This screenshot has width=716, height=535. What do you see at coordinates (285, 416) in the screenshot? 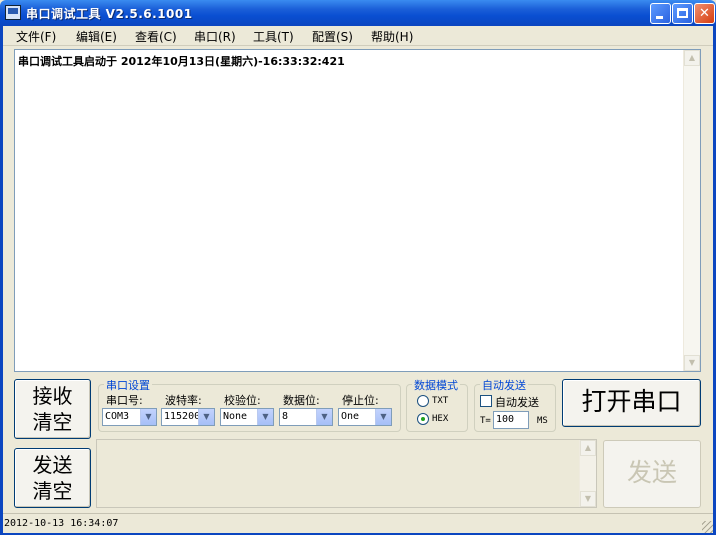
I see `databits-value: 8` at bounding box center [285, 416].